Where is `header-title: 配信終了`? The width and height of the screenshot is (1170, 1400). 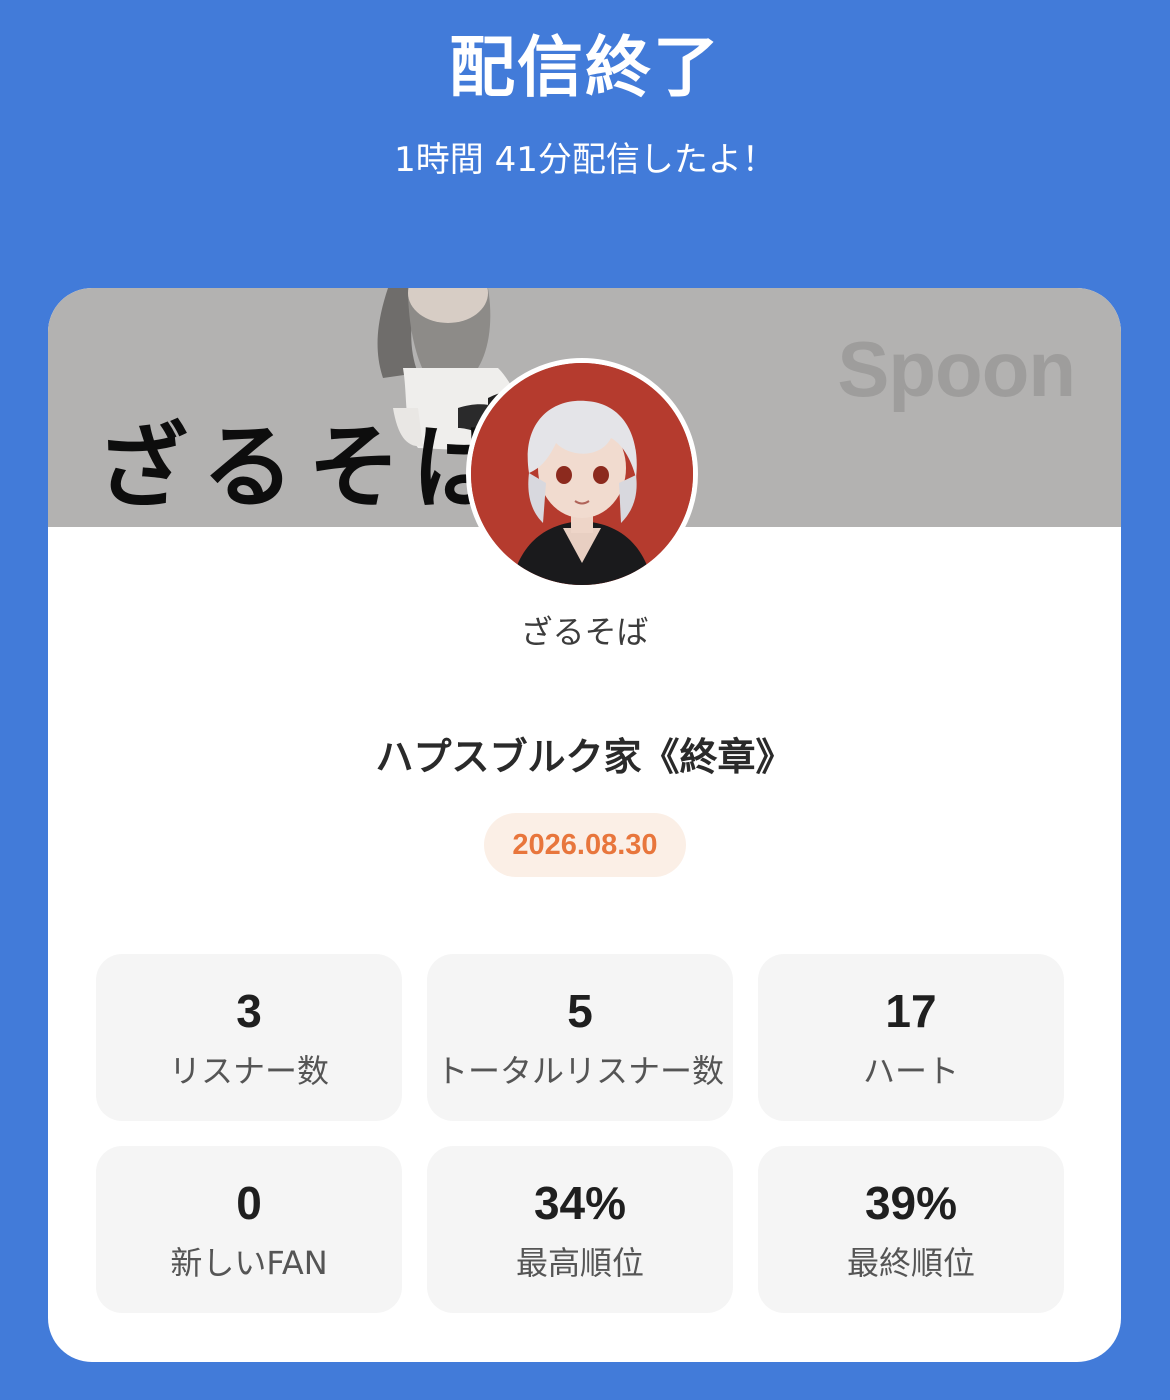 header-title: 配信終了 is located at coordinates (585, 67).